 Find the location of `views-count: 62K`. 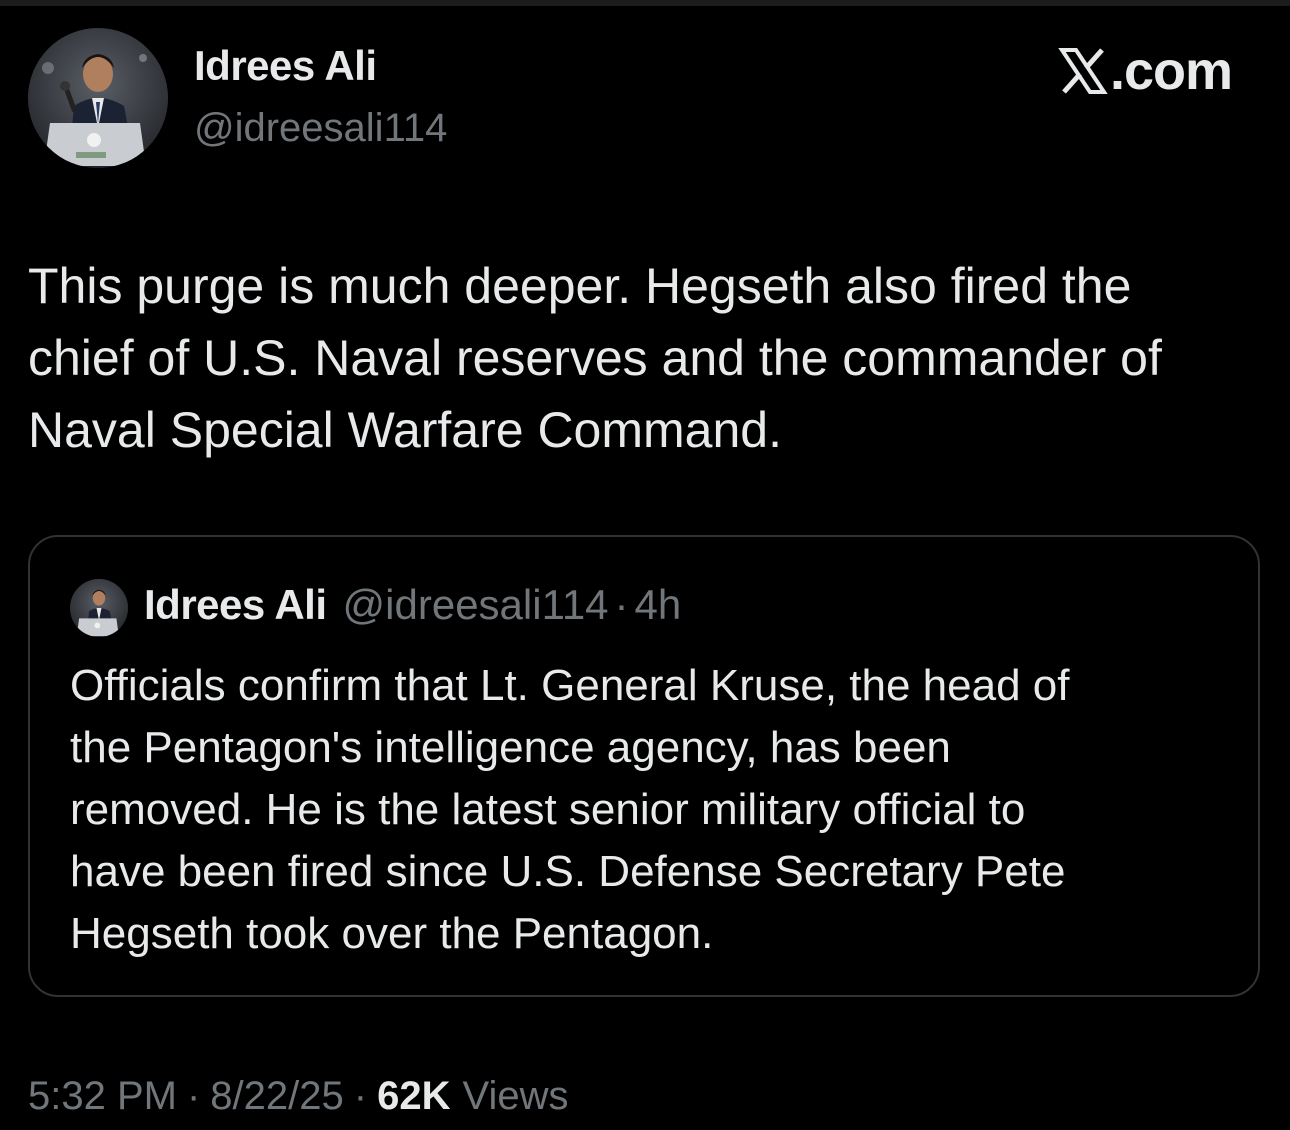

views-count: 62K is located at coordinates (414, 1096).